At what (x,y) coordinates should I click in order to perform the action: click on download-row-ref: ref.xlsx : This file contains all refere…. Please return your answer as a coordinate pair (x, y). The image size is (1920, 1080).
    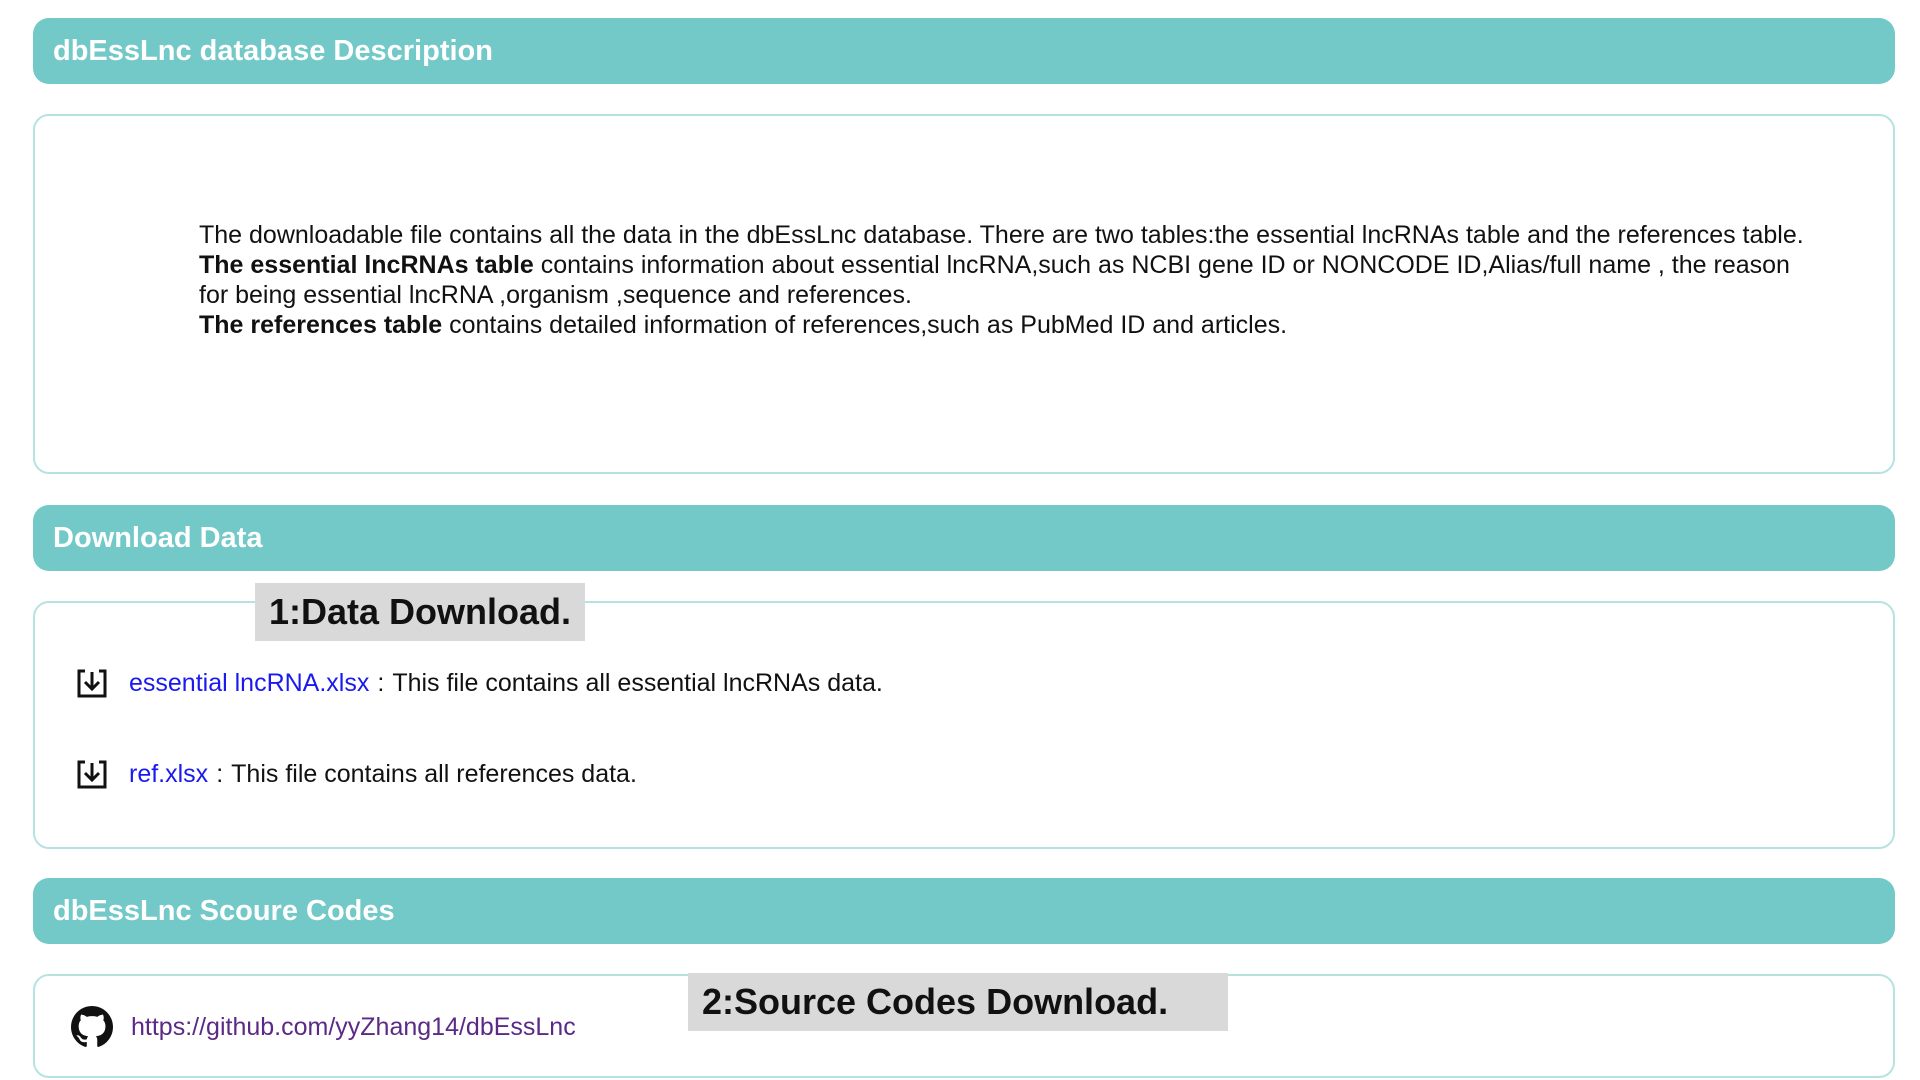
    Looking at the image, I should click on (356, 774).